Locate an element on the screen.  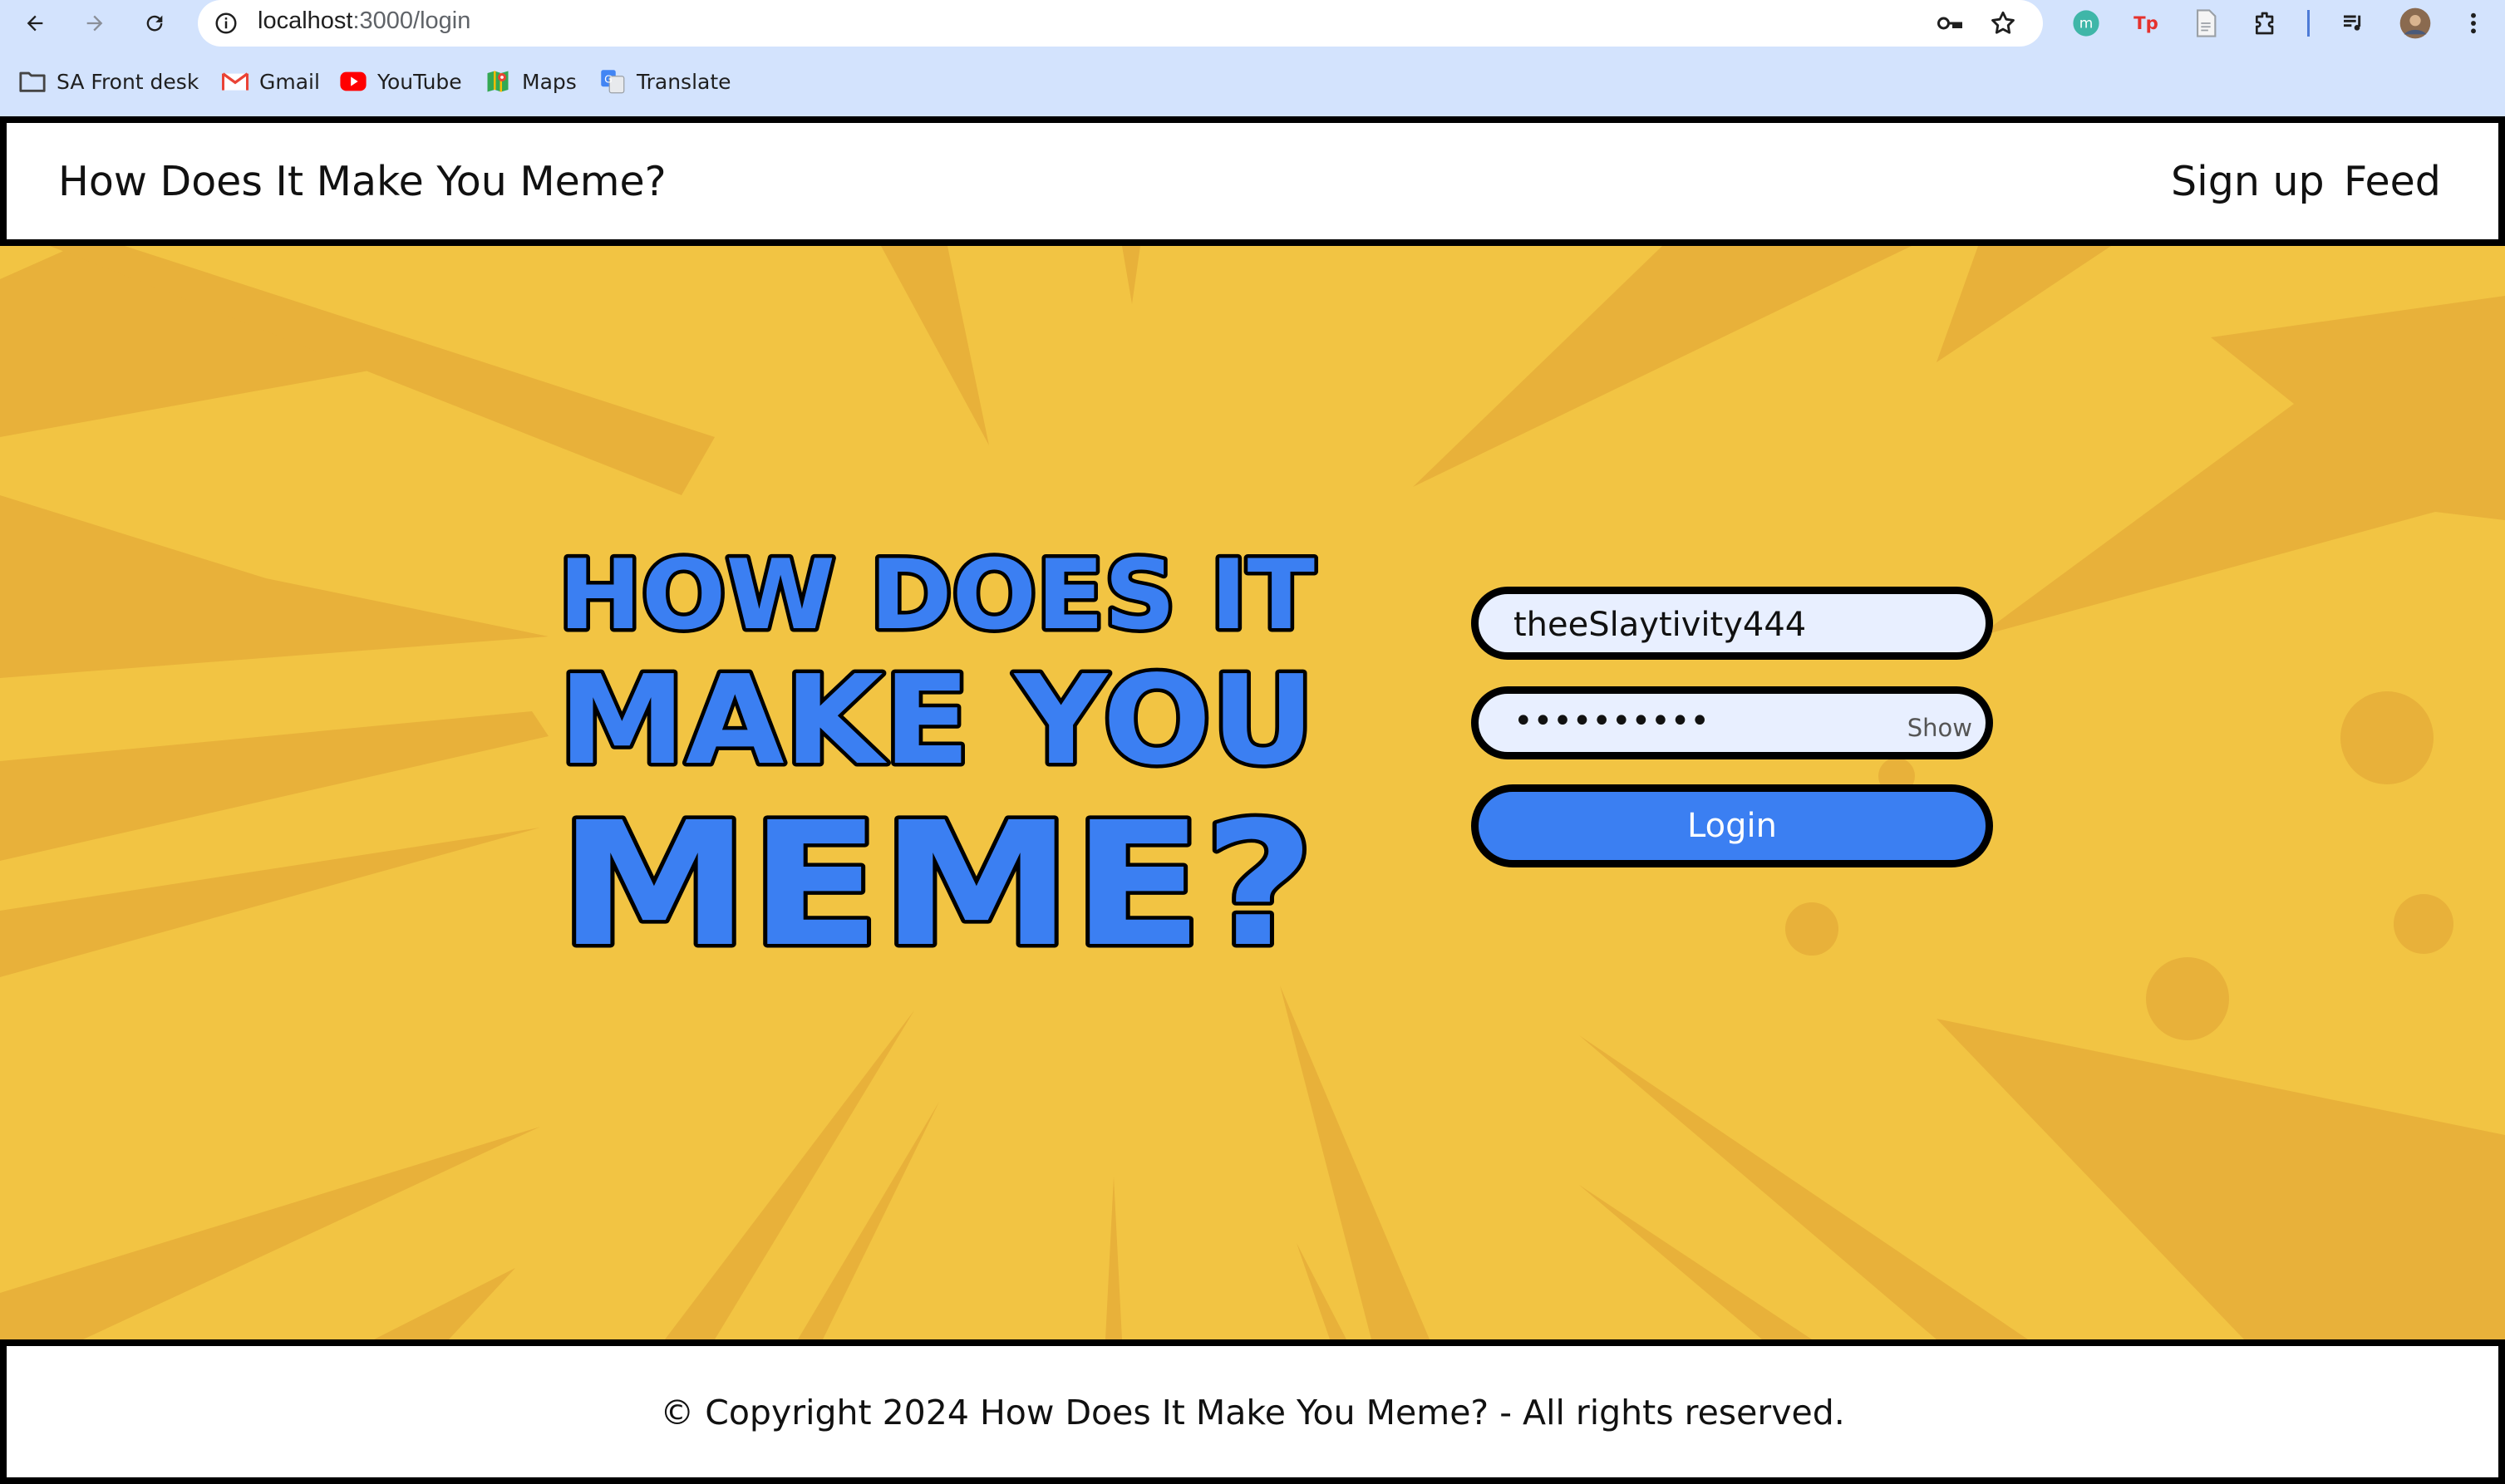
bookmark-gmail: Gmail is located at coordinates (270, 81).